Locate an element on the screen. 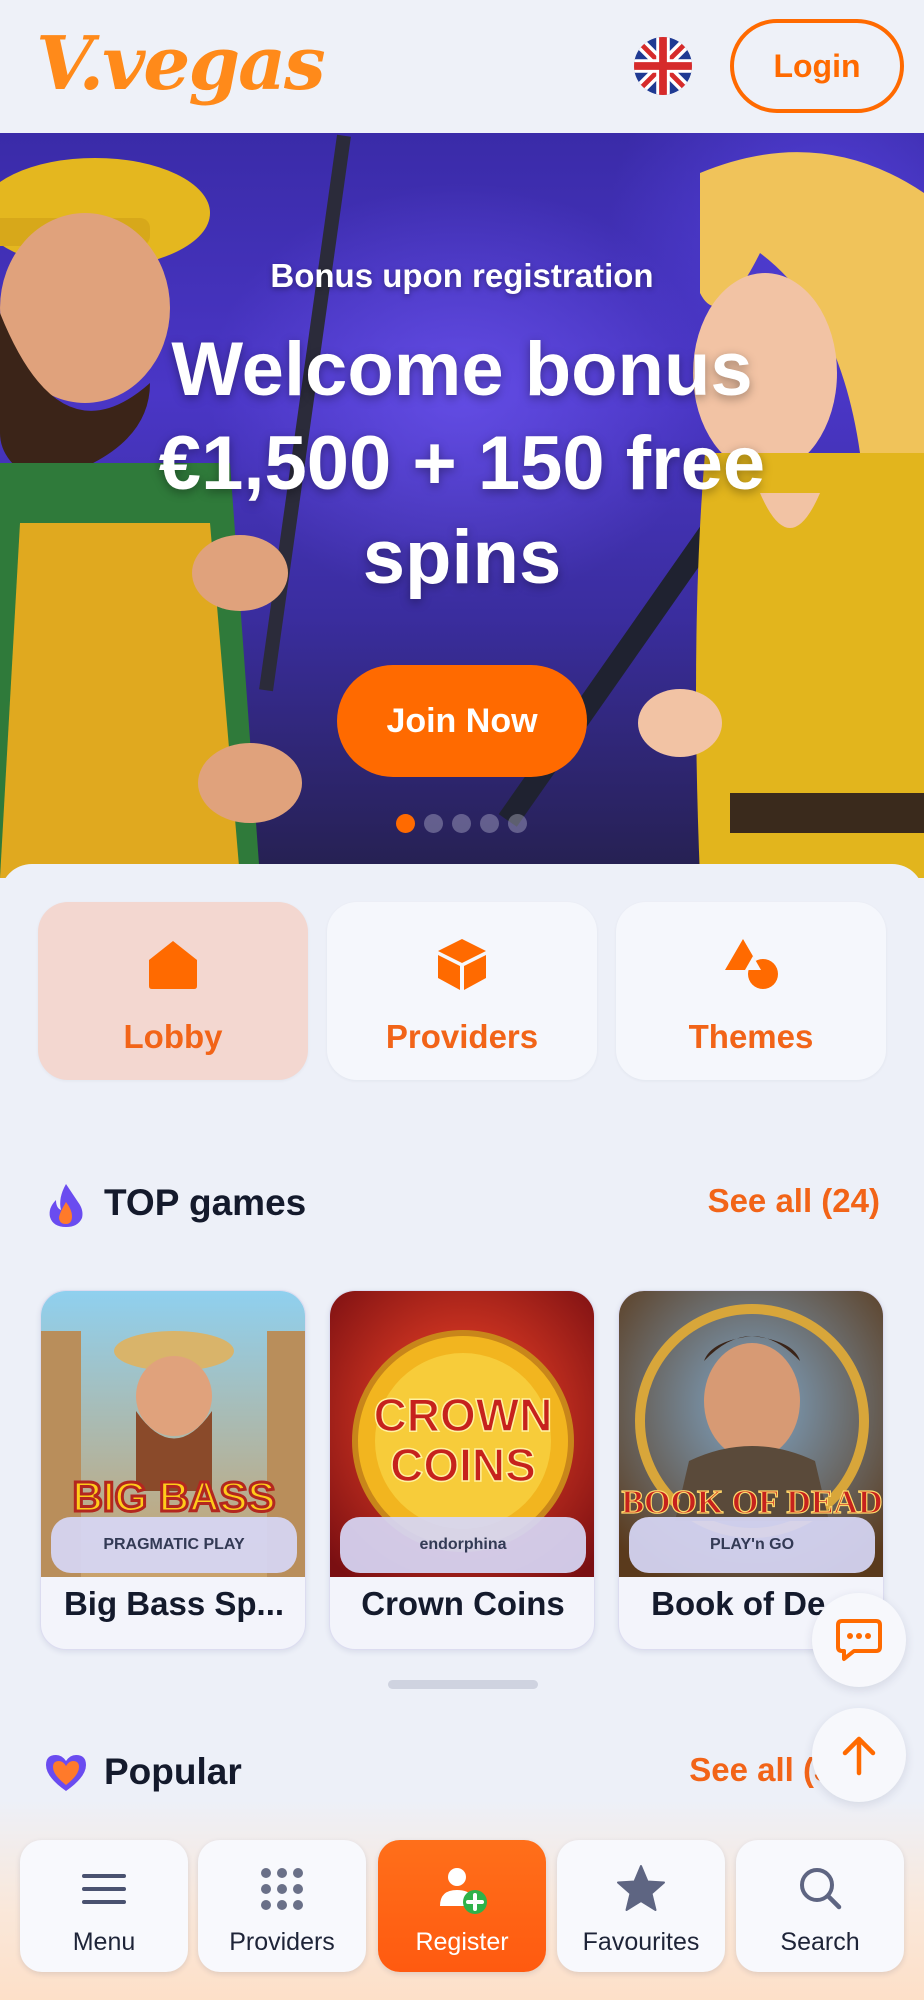 Image resolution: width=924 pixels, height=2000 pixels. join-now-button: Join Now is located at coordinates (462, 721).